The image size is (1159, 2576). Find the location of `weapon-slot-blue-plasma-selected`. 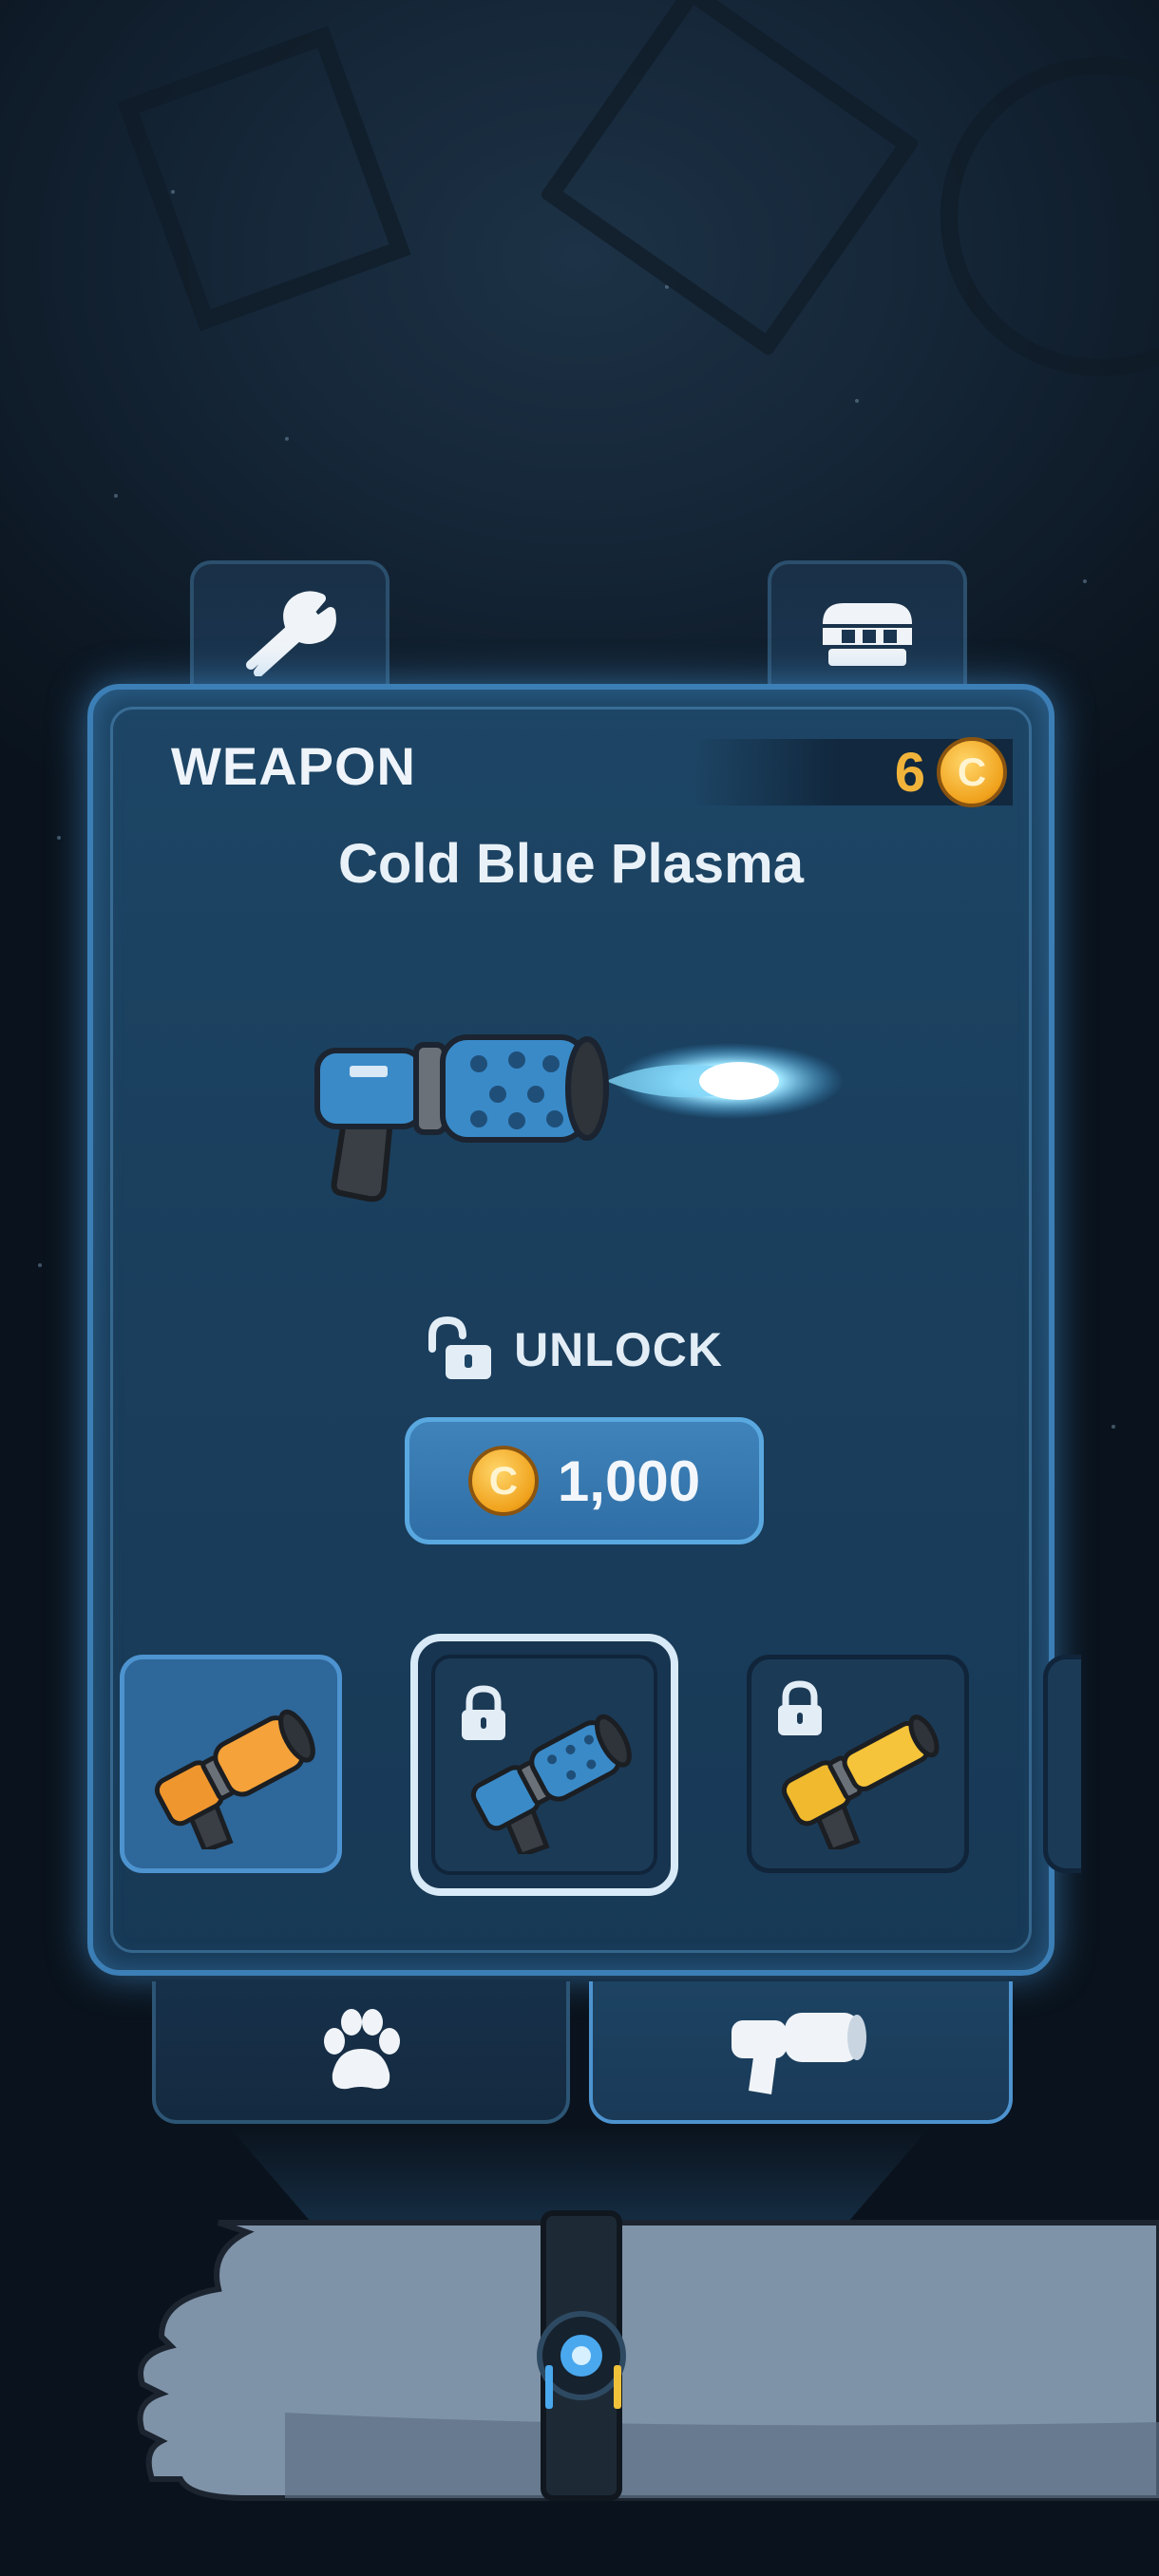

weapon-slot-blue-plasma-selected is located at coordinates (544, 1765).